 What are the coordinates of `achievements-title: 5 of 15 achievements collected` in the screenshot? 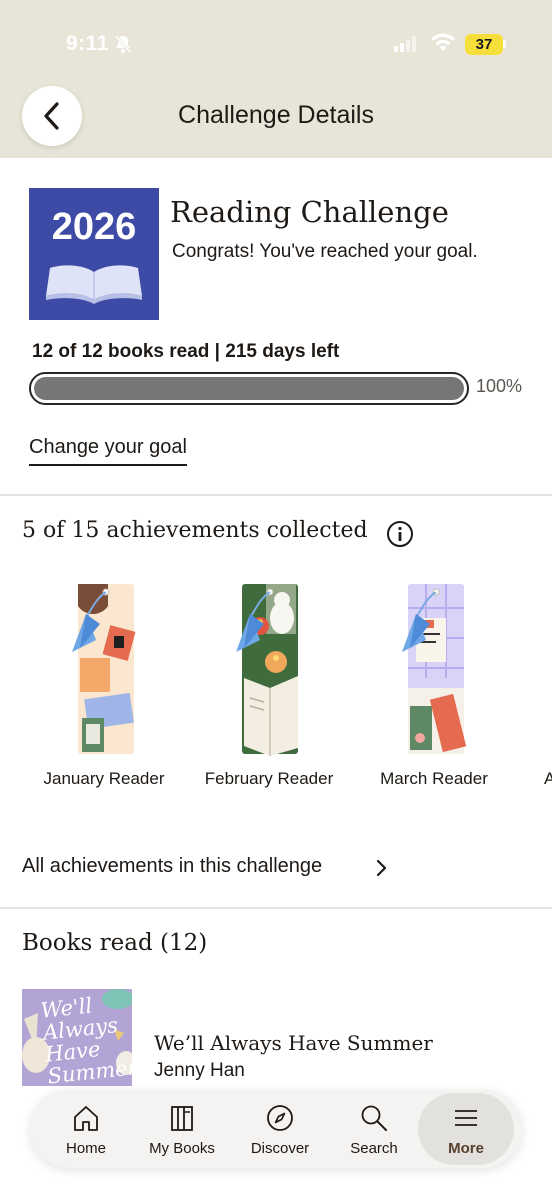 It's located at (195, 530).